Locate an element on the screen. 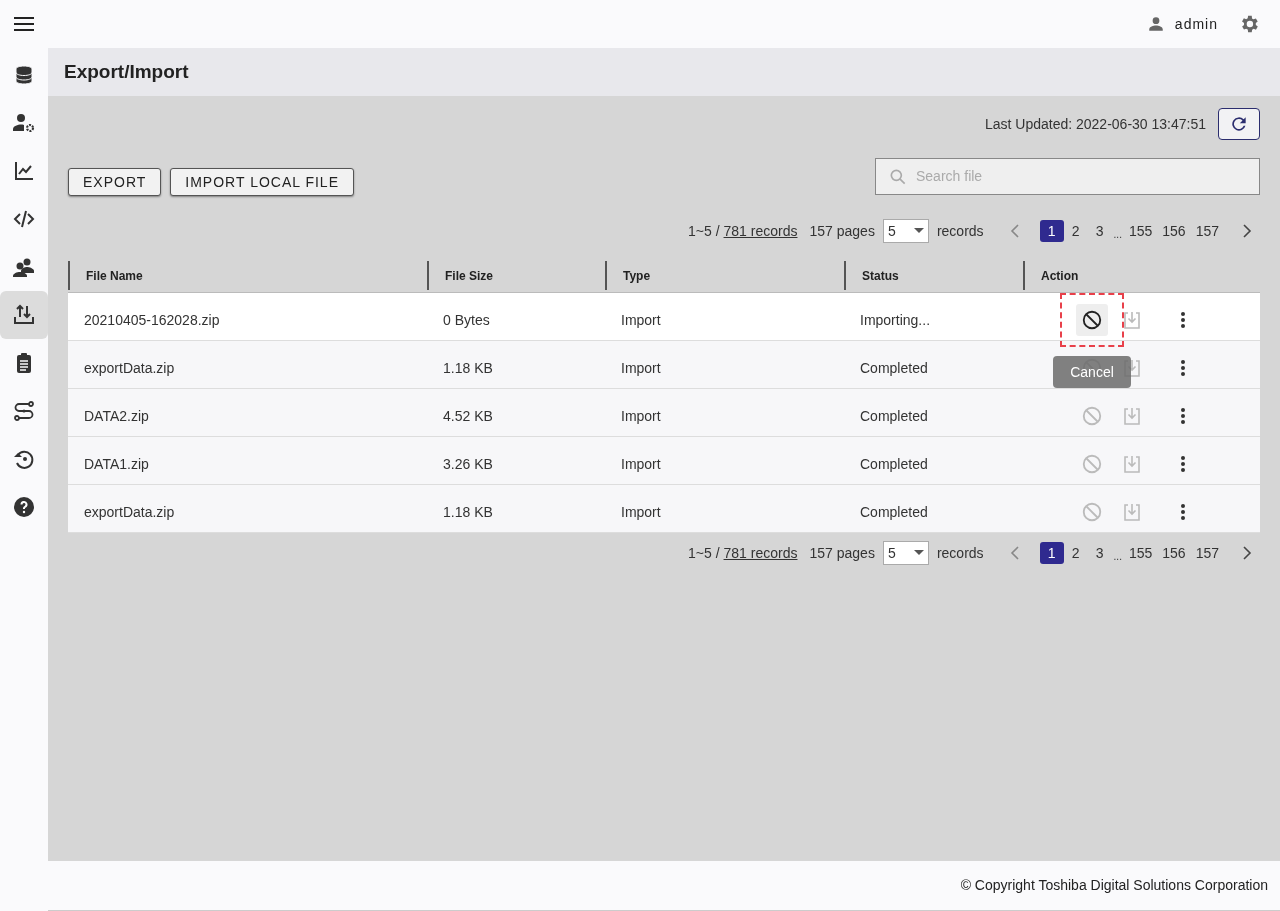 Image resolution: width=1280 pixels, height=911 pixels. cancel-button is located at coordinates (1092, 320).